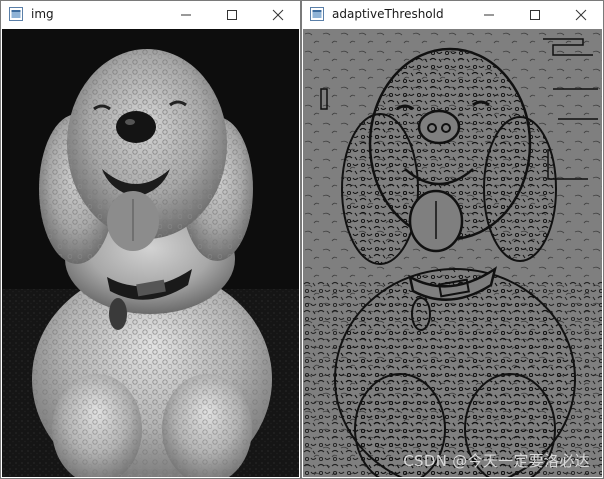  What do you see at coordinates (452, 15) in the screenshot?
I see `title-bar: adaptiveThreshold` at bounding box center [452, 15].